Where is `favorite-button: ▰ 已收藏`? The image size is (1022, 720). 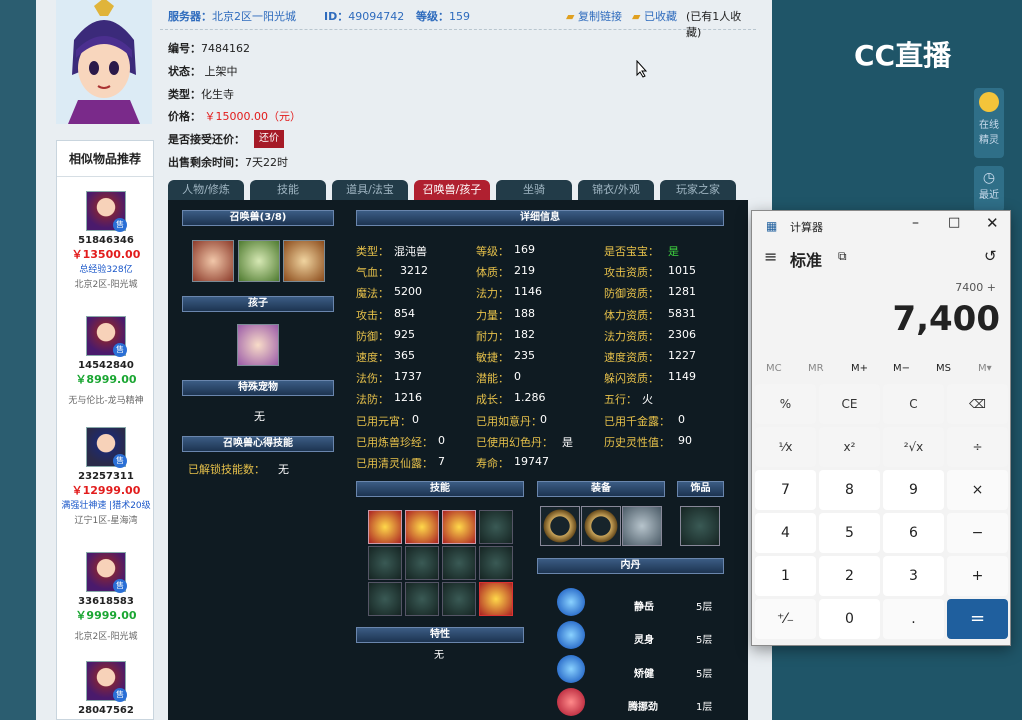 favorite-button: ▰ 已收藏 is located at coordinates (654, 16).